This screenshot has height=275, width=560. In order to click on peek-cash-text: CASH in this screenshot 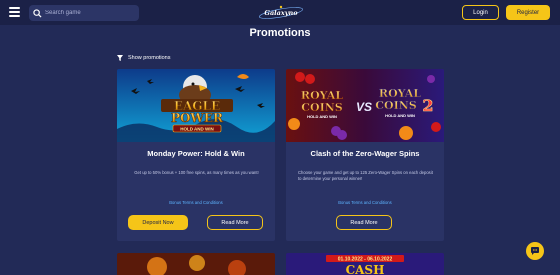, I will do `click(365, 269)`.